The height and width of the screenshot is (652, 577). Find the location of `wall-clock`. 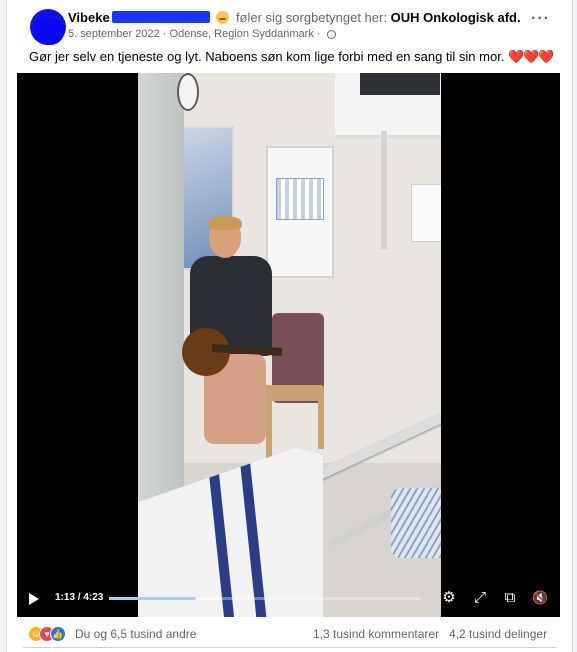

wall-clock is located at coordinates (188, 92).